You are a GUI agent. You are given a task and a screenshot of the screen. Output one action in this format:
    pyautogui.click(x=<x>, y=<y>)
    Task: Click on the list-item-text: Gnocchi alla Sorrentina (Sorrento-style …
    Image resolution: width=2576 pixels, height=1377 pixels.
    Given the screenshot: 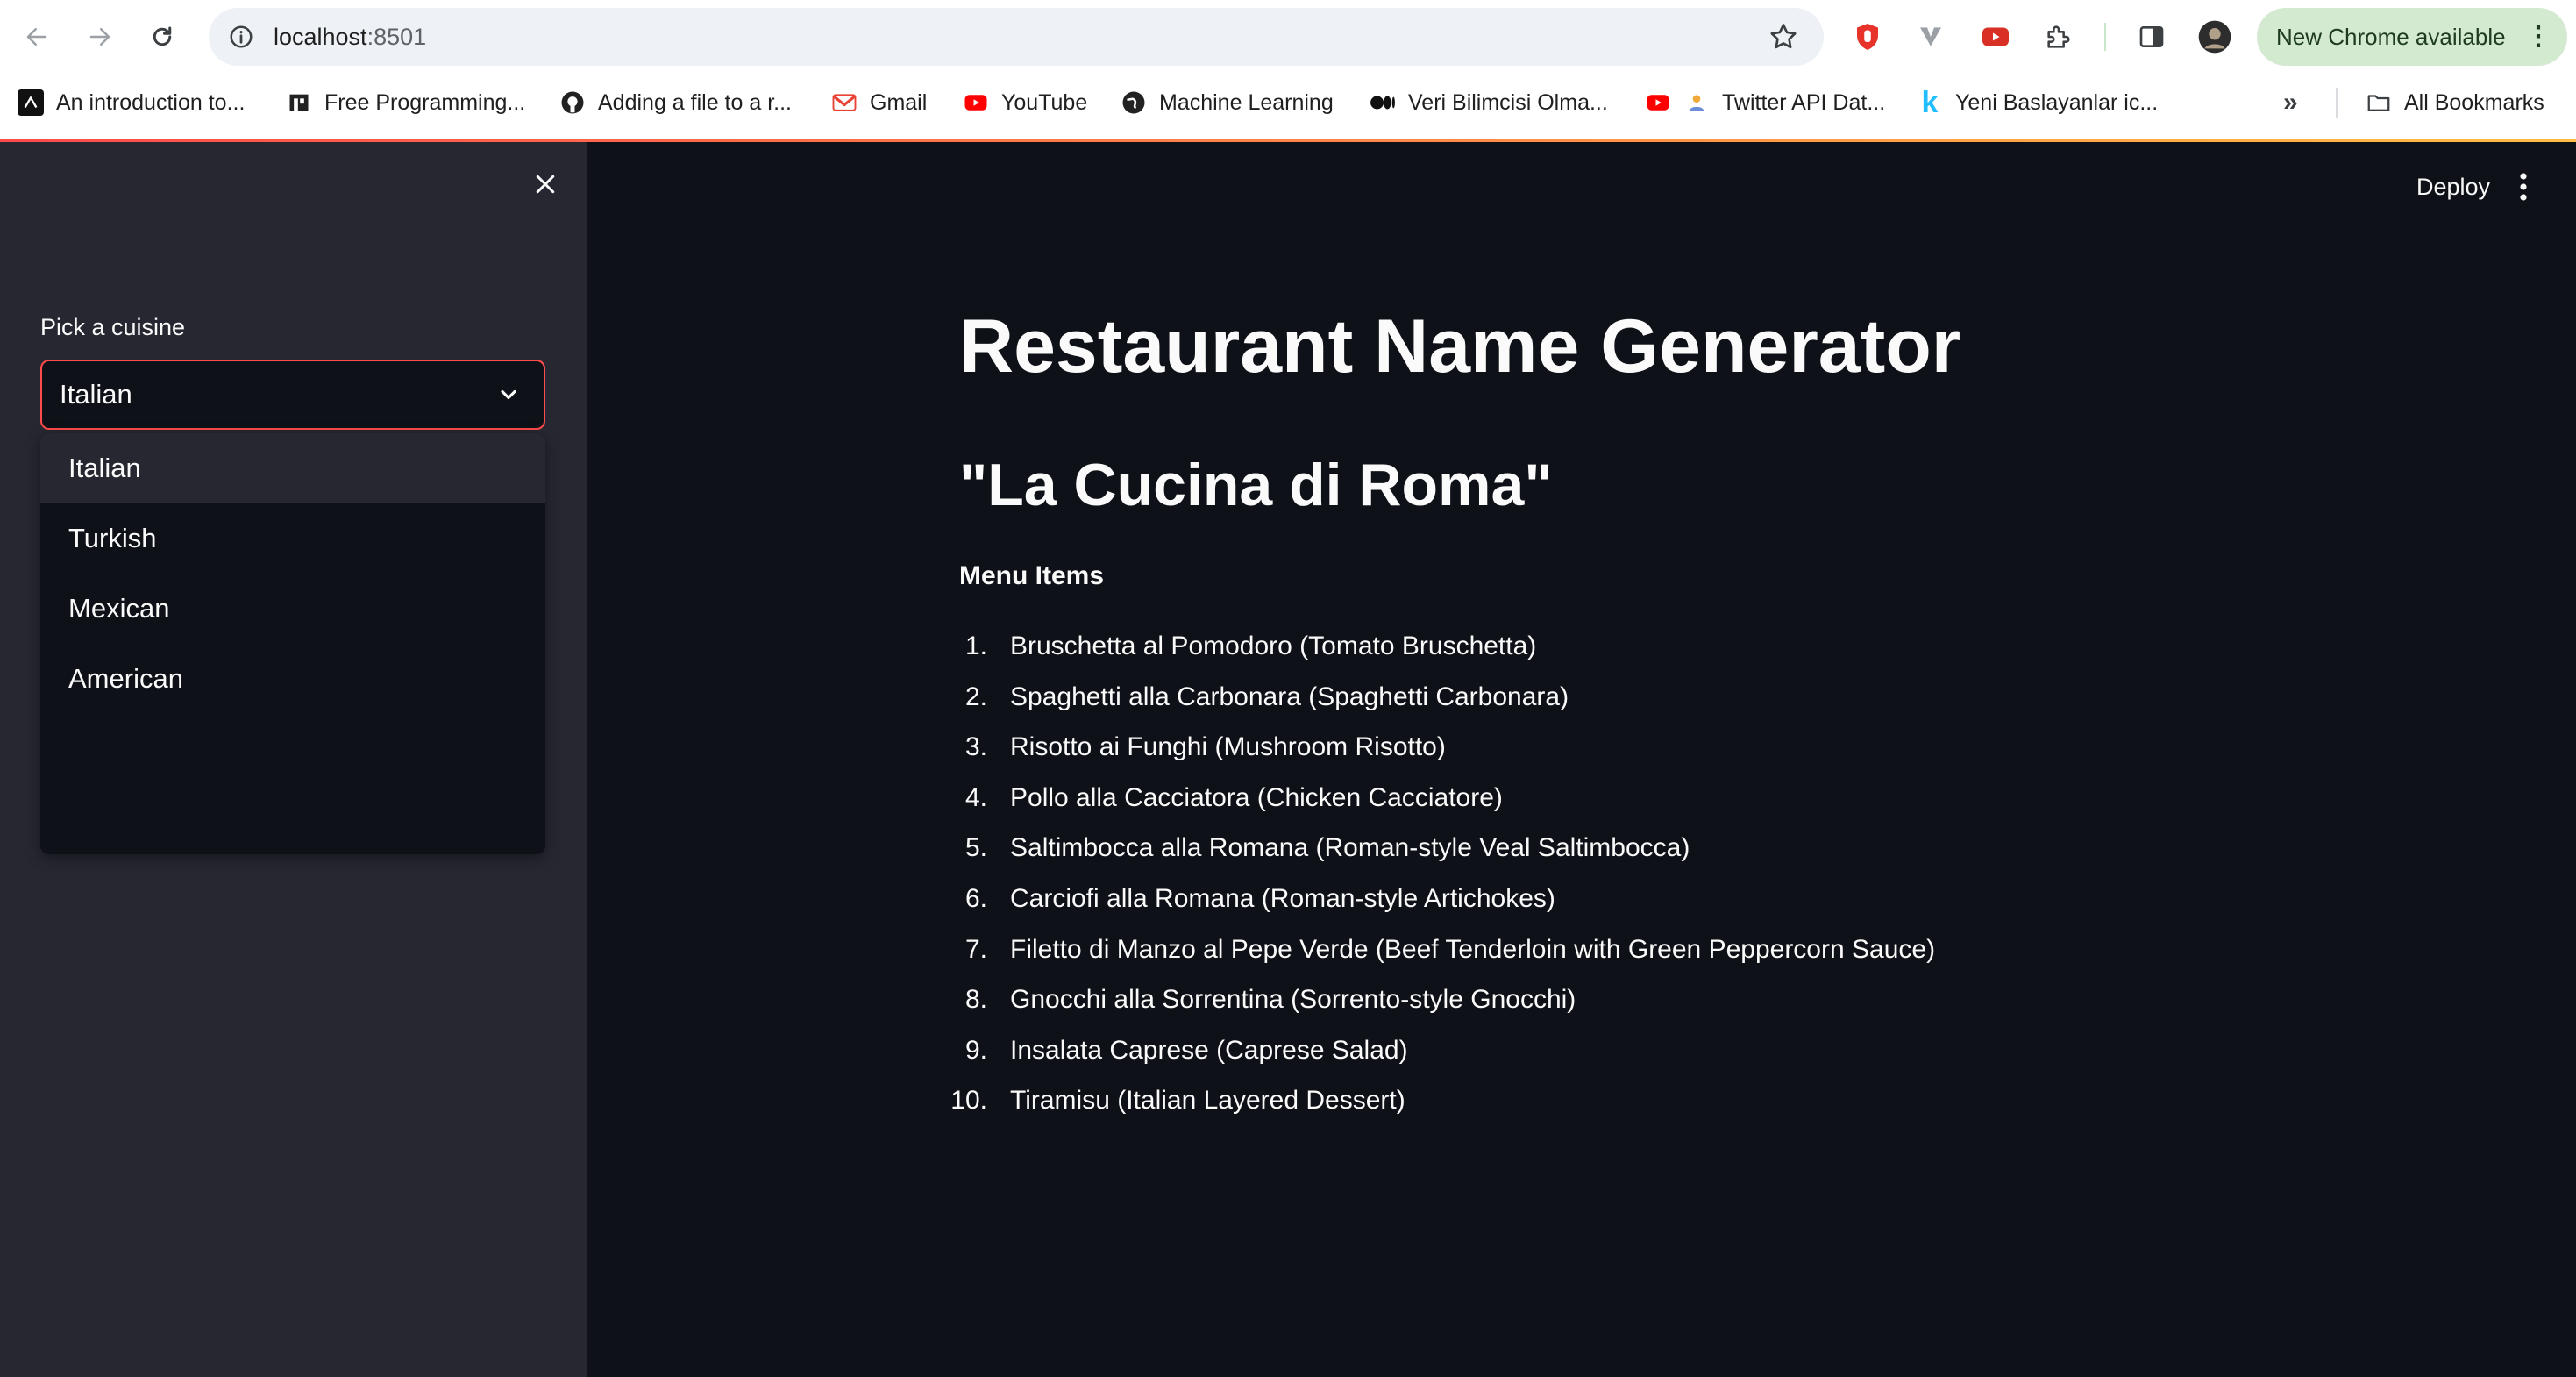 What is the action you would take?
    pyautogui.click(x=1293, y=1000)
    